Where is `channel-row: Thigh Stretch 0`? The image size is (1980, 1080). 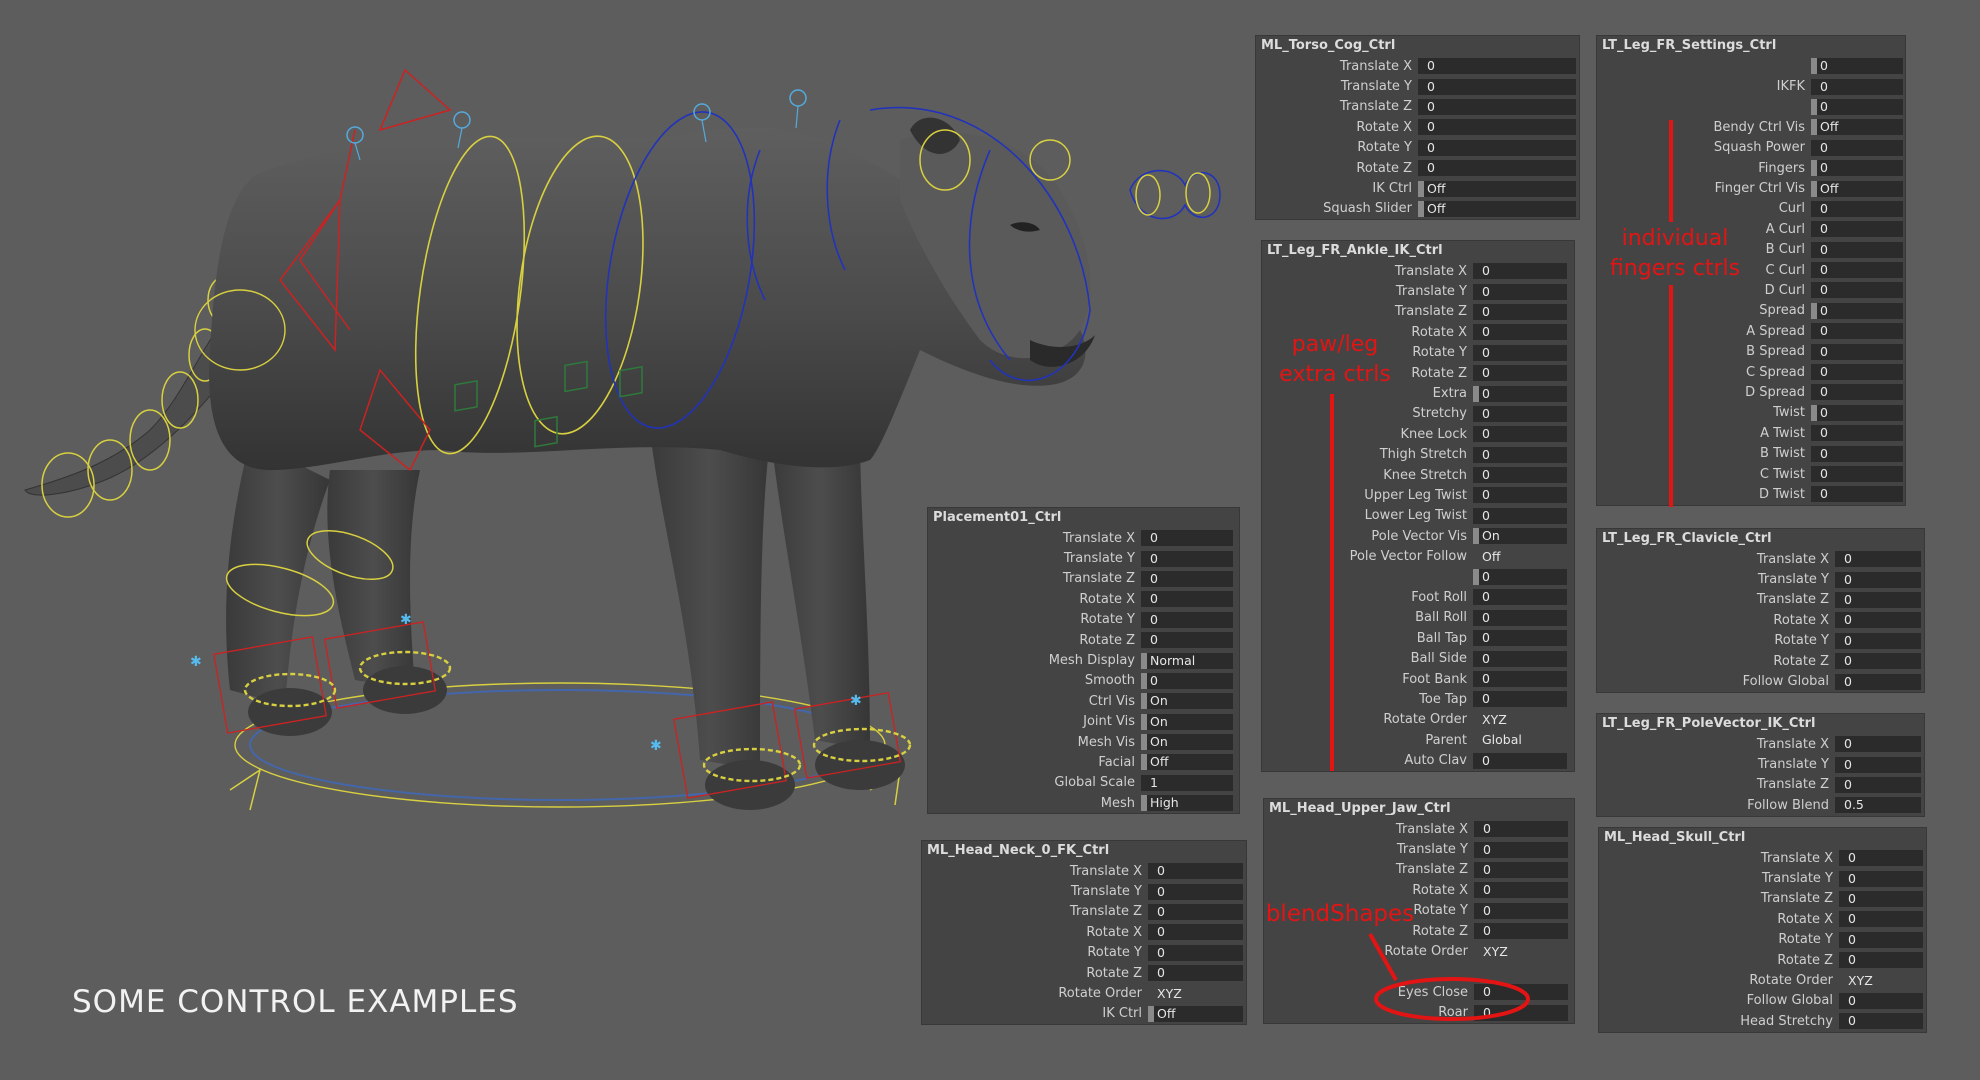 channel-row: Thigh Stretch 0 is located at coordinates (1418, 455).